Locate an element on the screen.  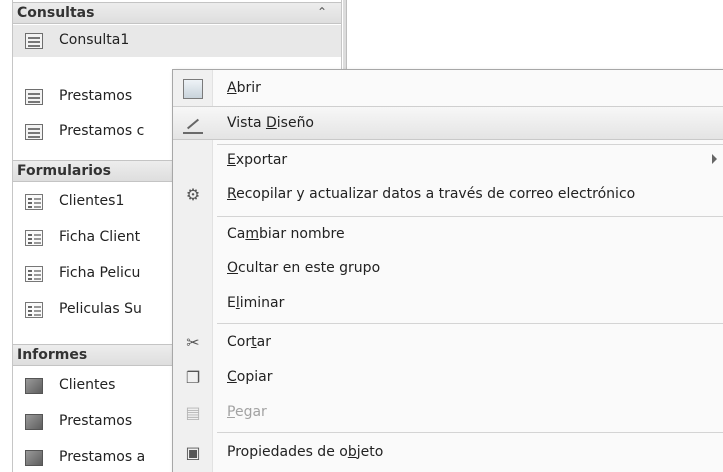
menu-item-label: Eliminar is located at coordinates (256, 303).